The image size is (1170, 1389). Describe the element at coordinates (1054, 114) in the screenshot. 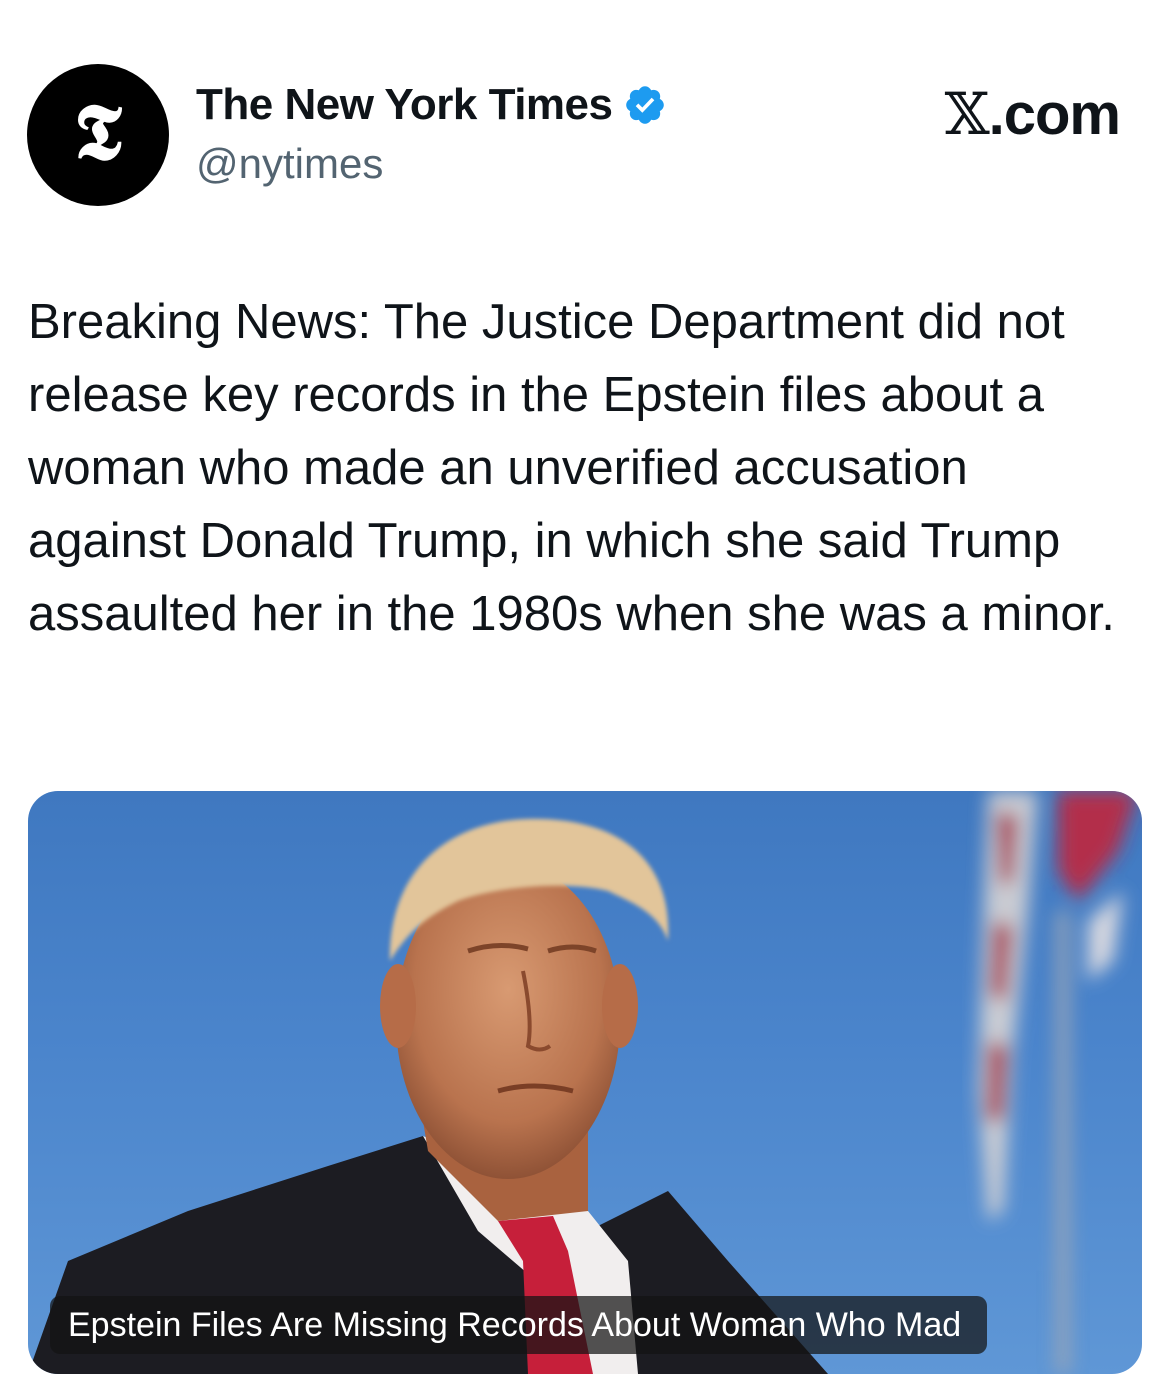

I see `site-suffix: .com` at that location.